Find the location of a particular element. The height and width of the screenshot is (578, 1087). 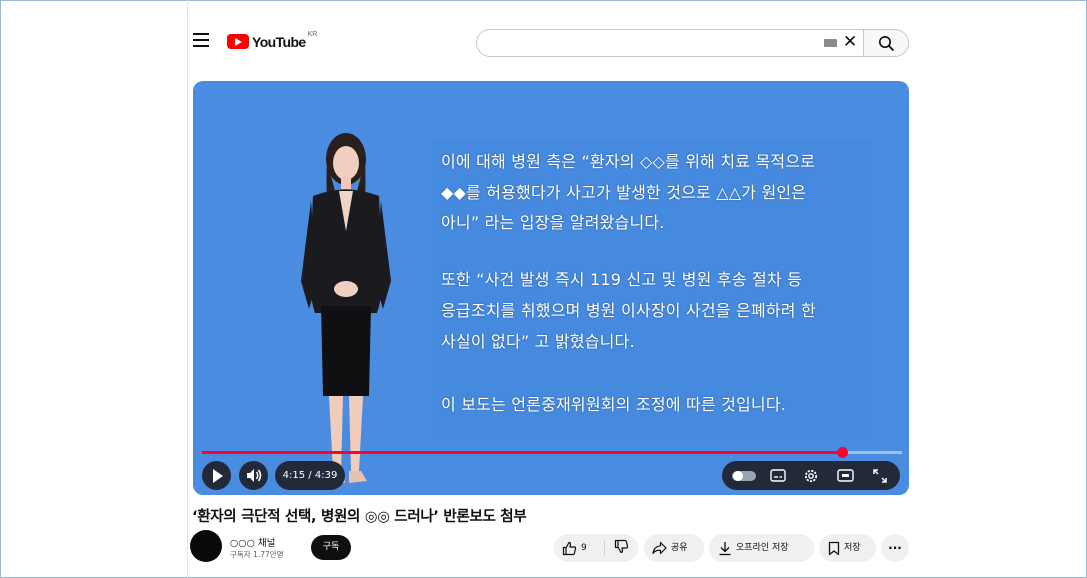

autoplay-toggle is located at coordinates (744, 475).